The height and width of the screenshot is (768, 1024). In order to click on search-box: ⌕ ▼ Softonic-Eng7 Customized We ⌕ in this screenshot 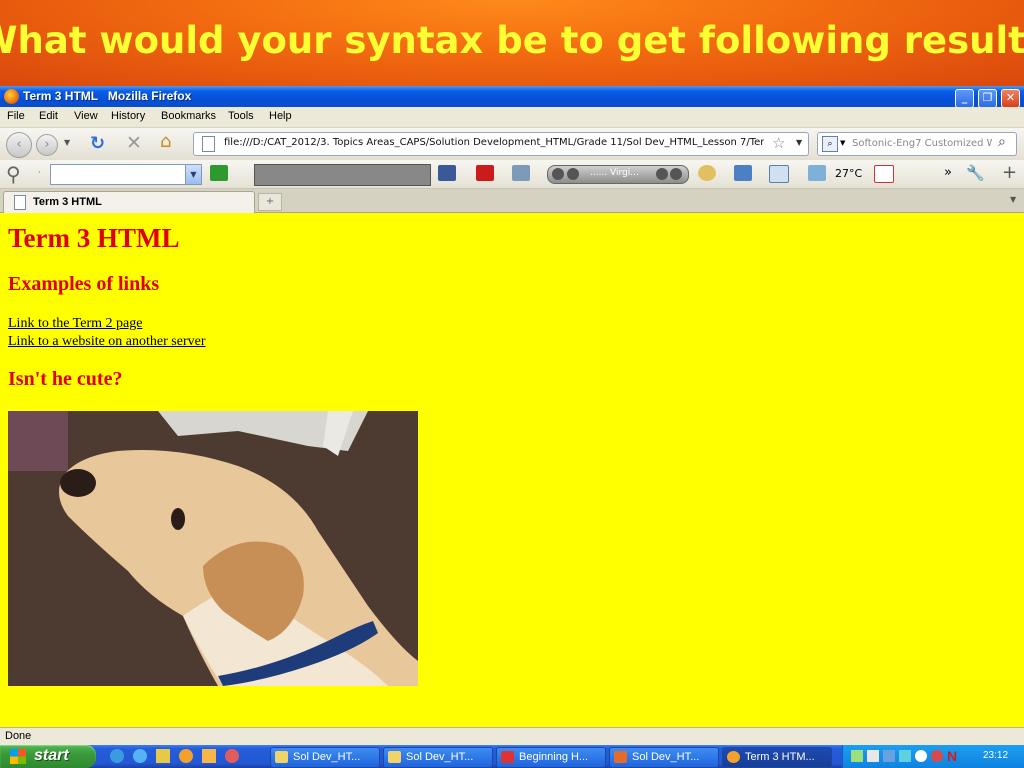, I will do `click(917, 144)`.